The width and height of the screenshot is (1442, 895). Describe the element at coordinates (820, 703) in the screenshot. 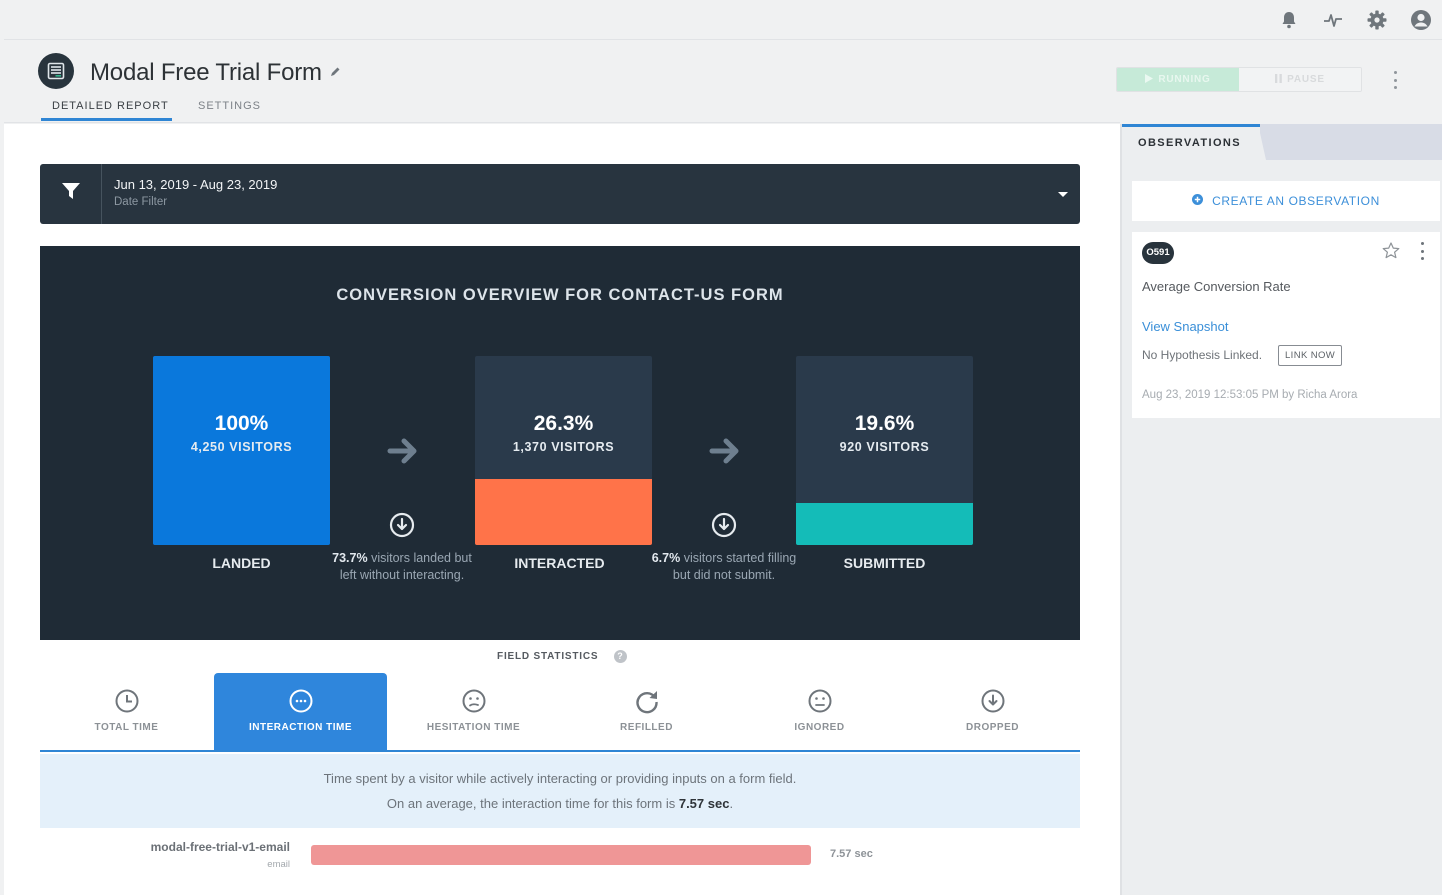

I see `neutral-face-icon` at that location.